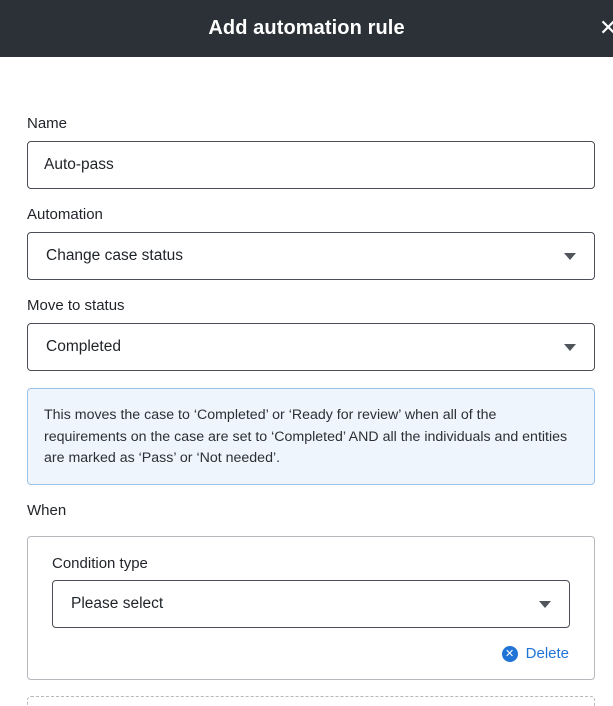 The width and height of the screenshot is (613, 706). I want to click on move-to-status-select: Completed, so click(311, 347).